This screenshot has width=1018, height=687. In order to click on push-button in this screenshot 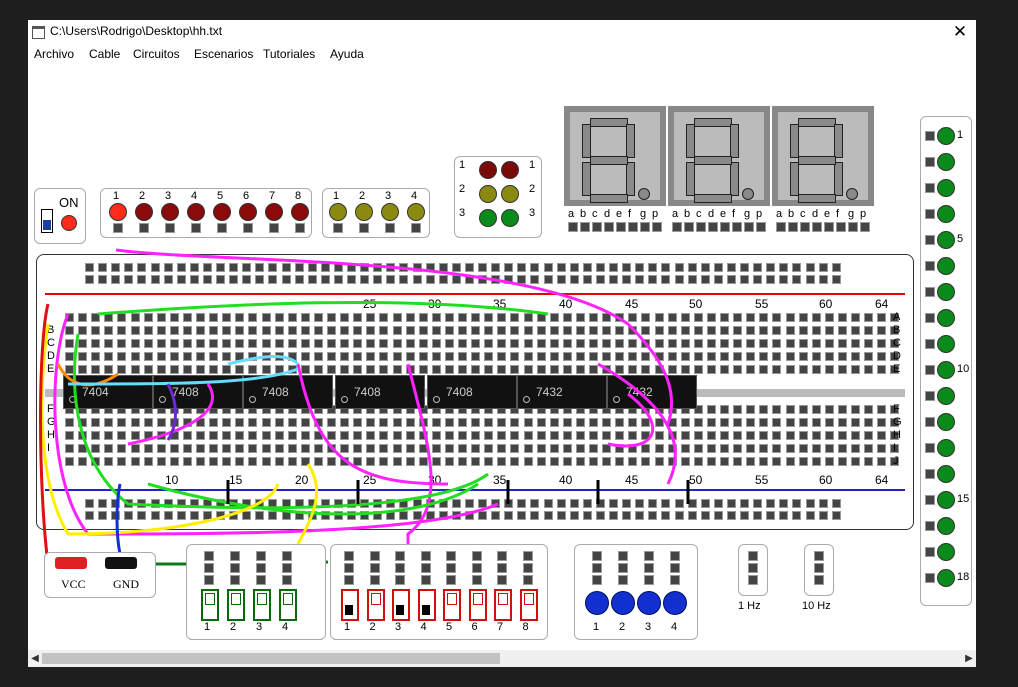, I will do `click(675, 603)`.